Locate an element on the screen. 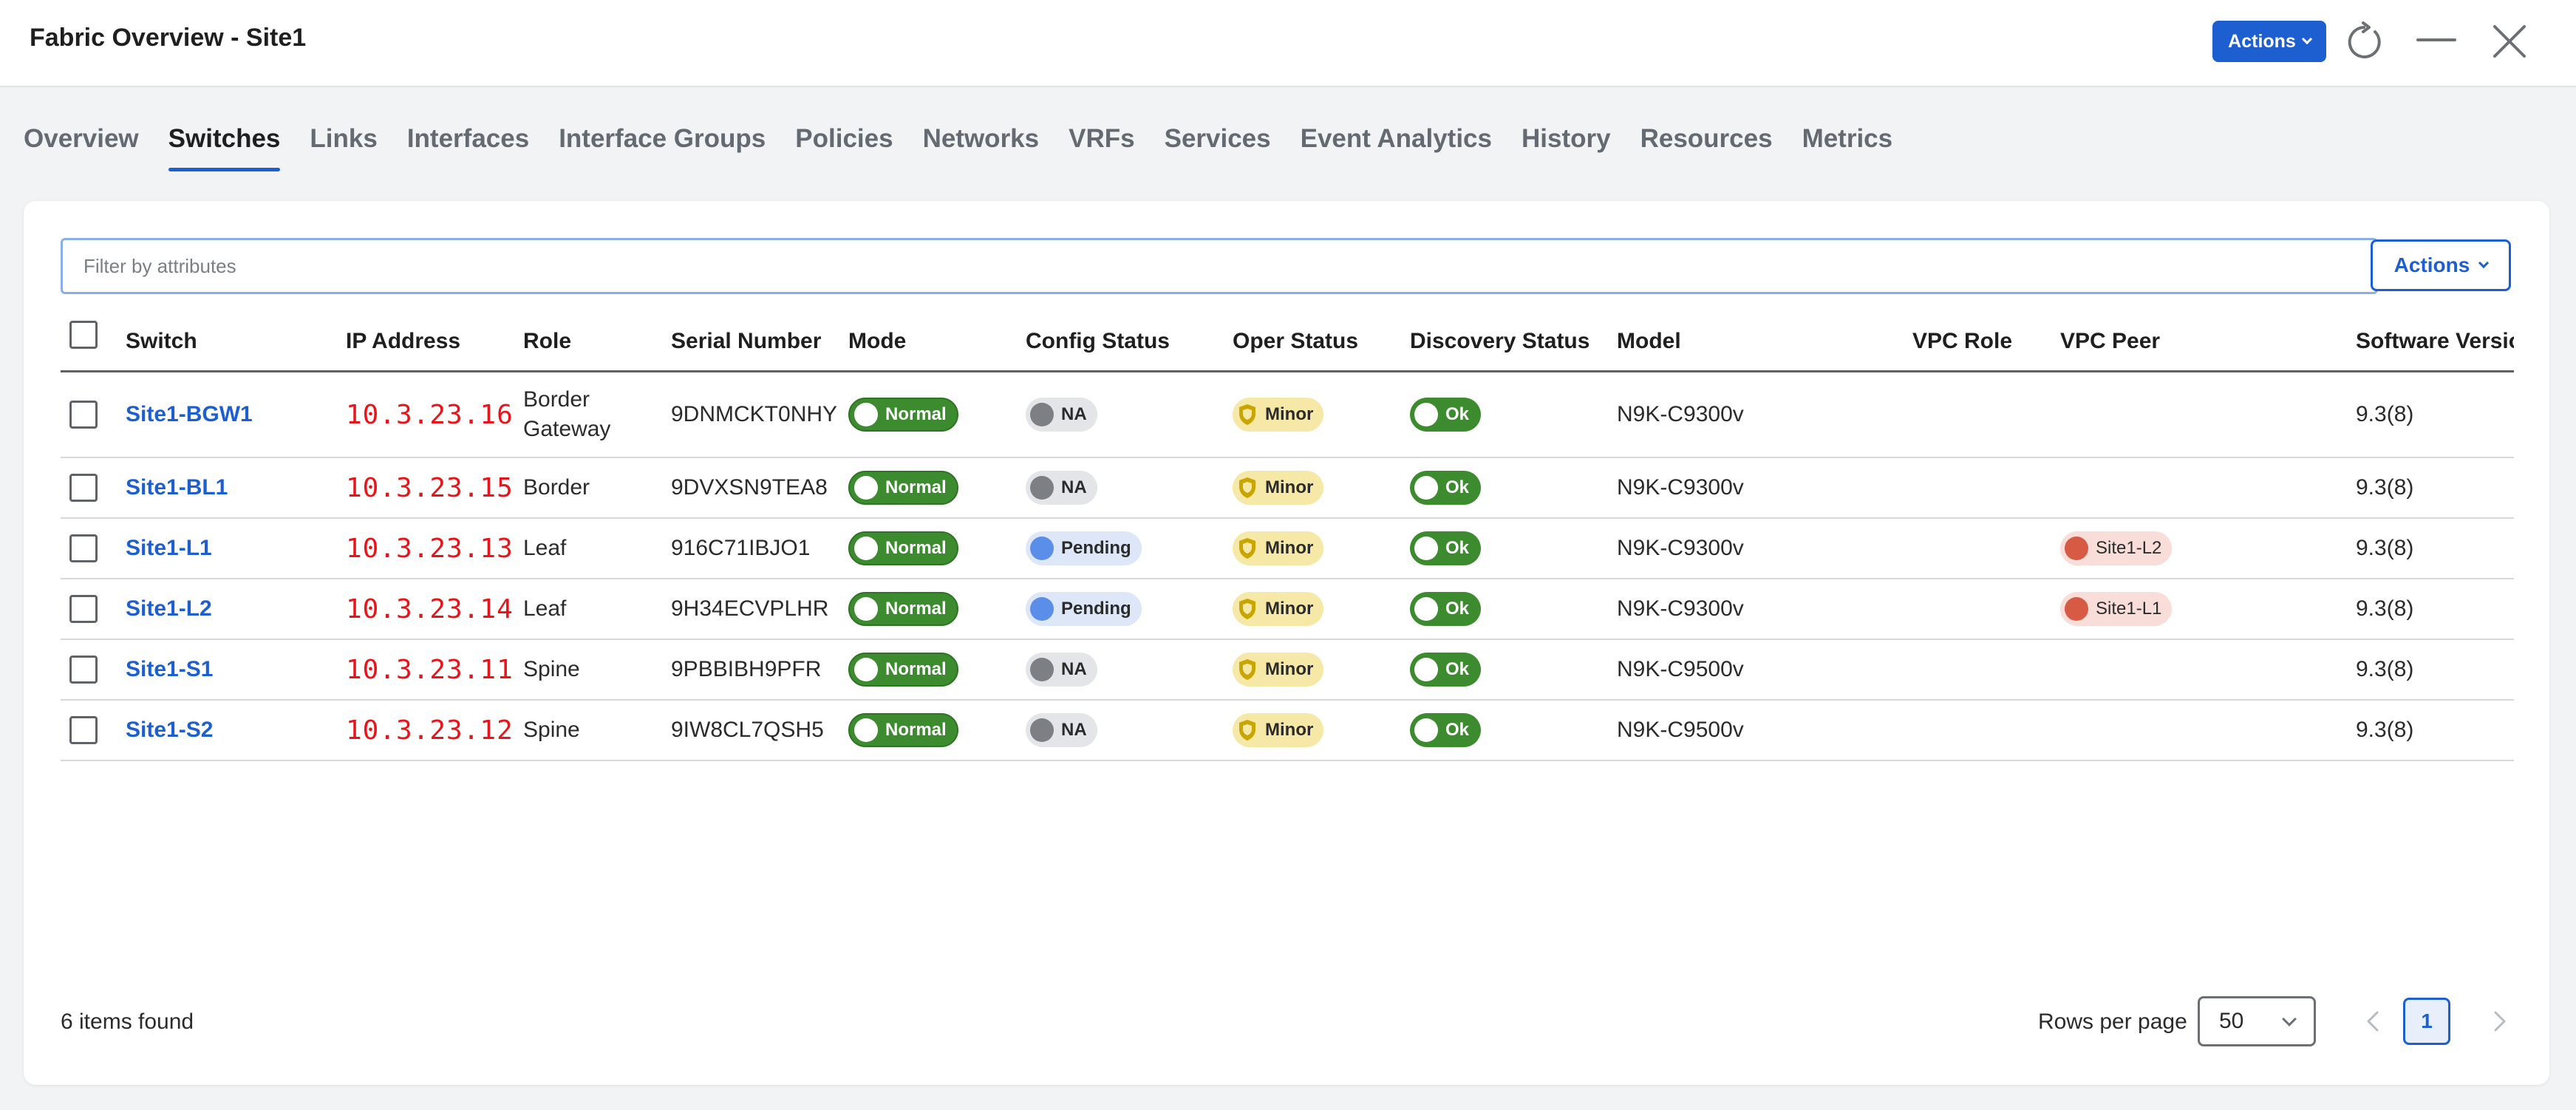 The height and width of the screenshot is (1110, 2576). role-value: Spine is located at coordinates (551, 730).